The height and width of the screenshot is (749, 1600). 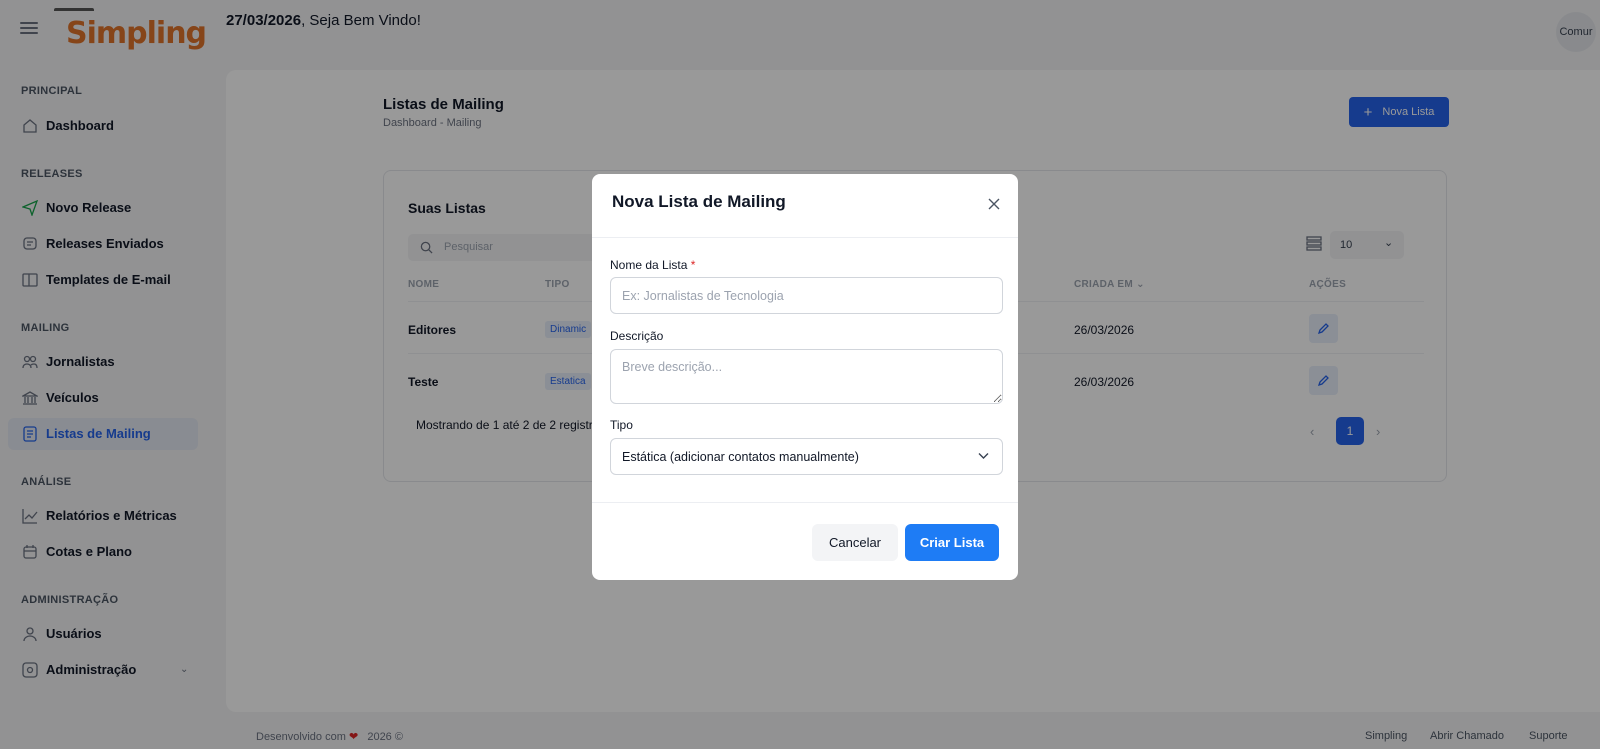 I want to click on close-icon, so click(x=994, y=204).